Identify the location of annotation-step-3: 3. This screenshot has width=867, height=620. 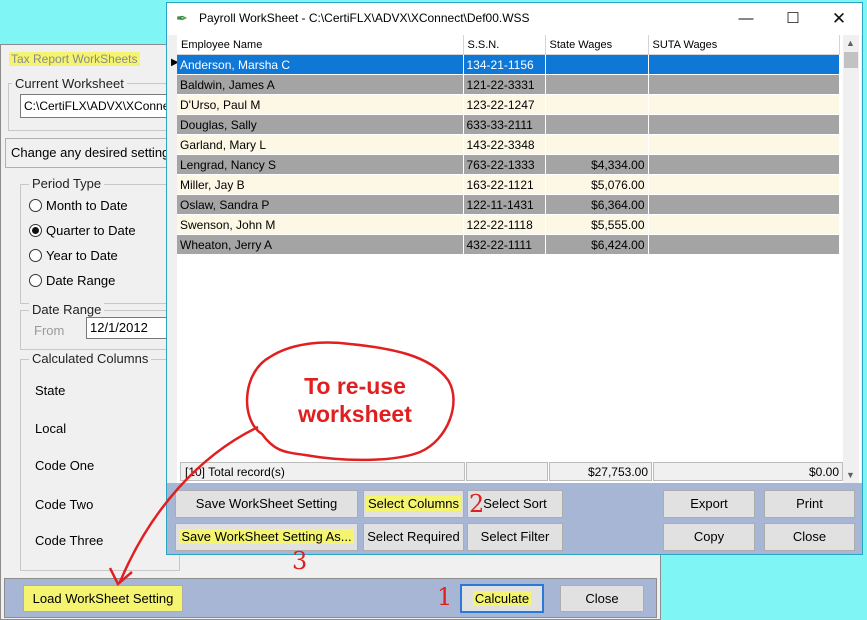
(300, 561).